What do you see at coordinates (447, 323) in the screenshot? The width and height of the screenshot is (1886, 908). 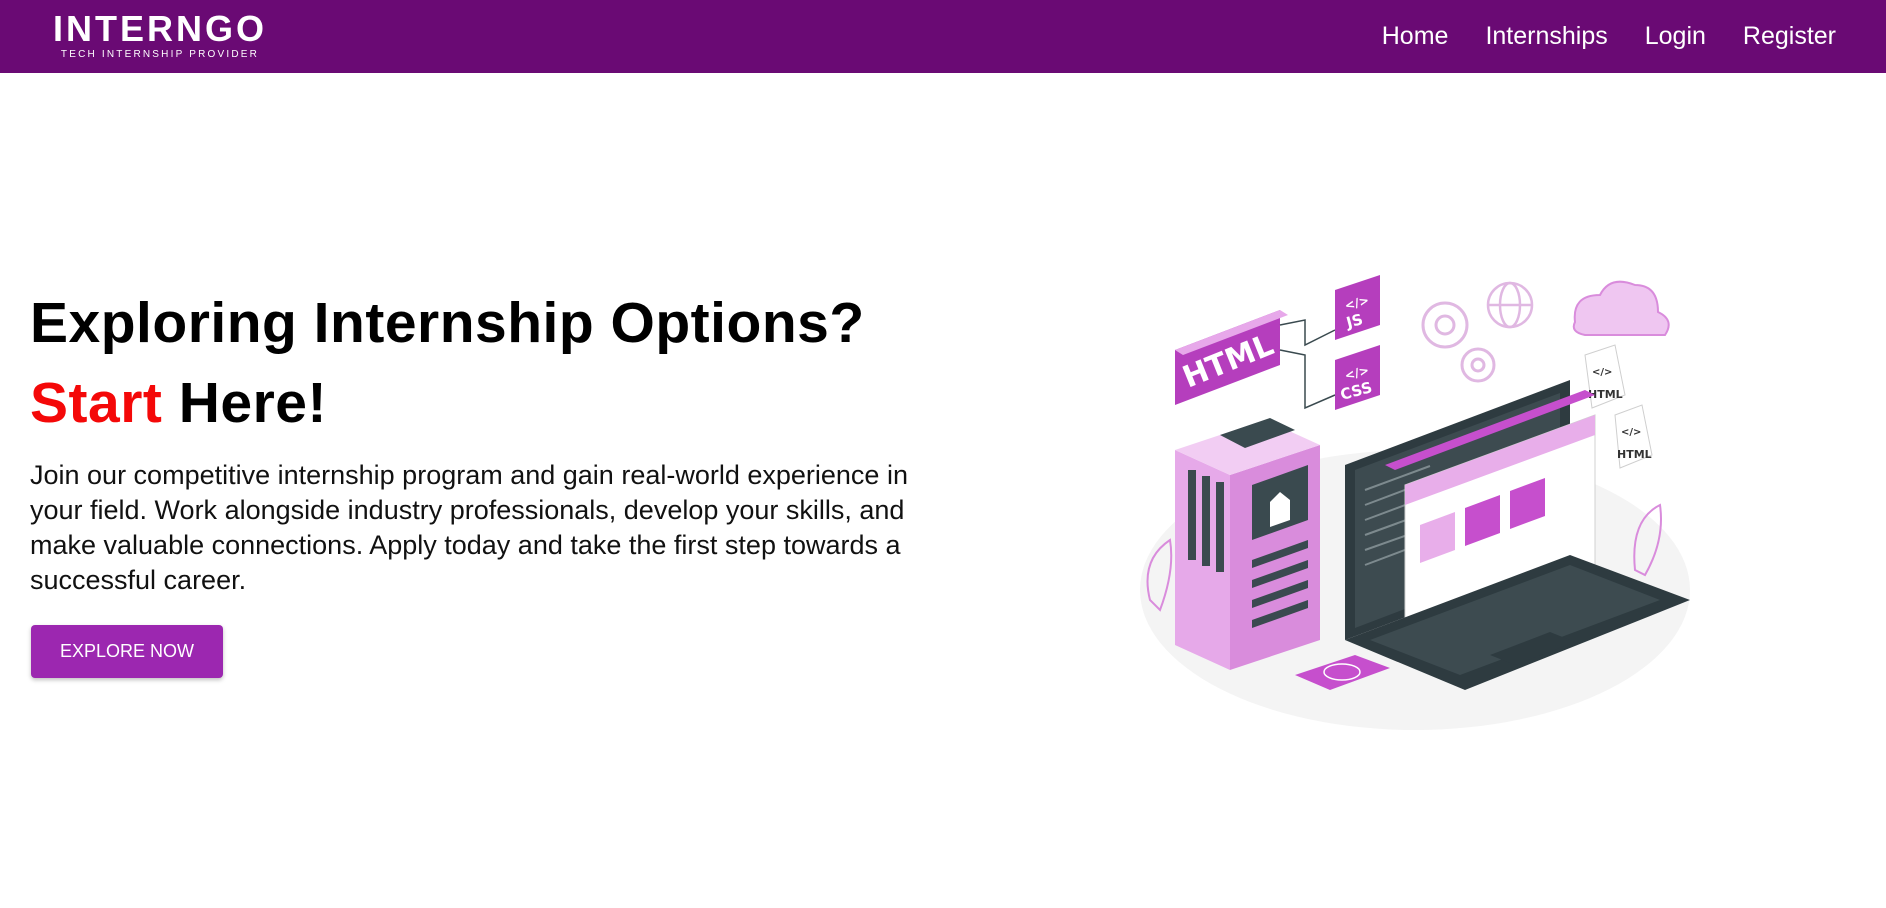 I see `hero-title-line1: Exploring Internship Options?` at bounding box center [447, 323].